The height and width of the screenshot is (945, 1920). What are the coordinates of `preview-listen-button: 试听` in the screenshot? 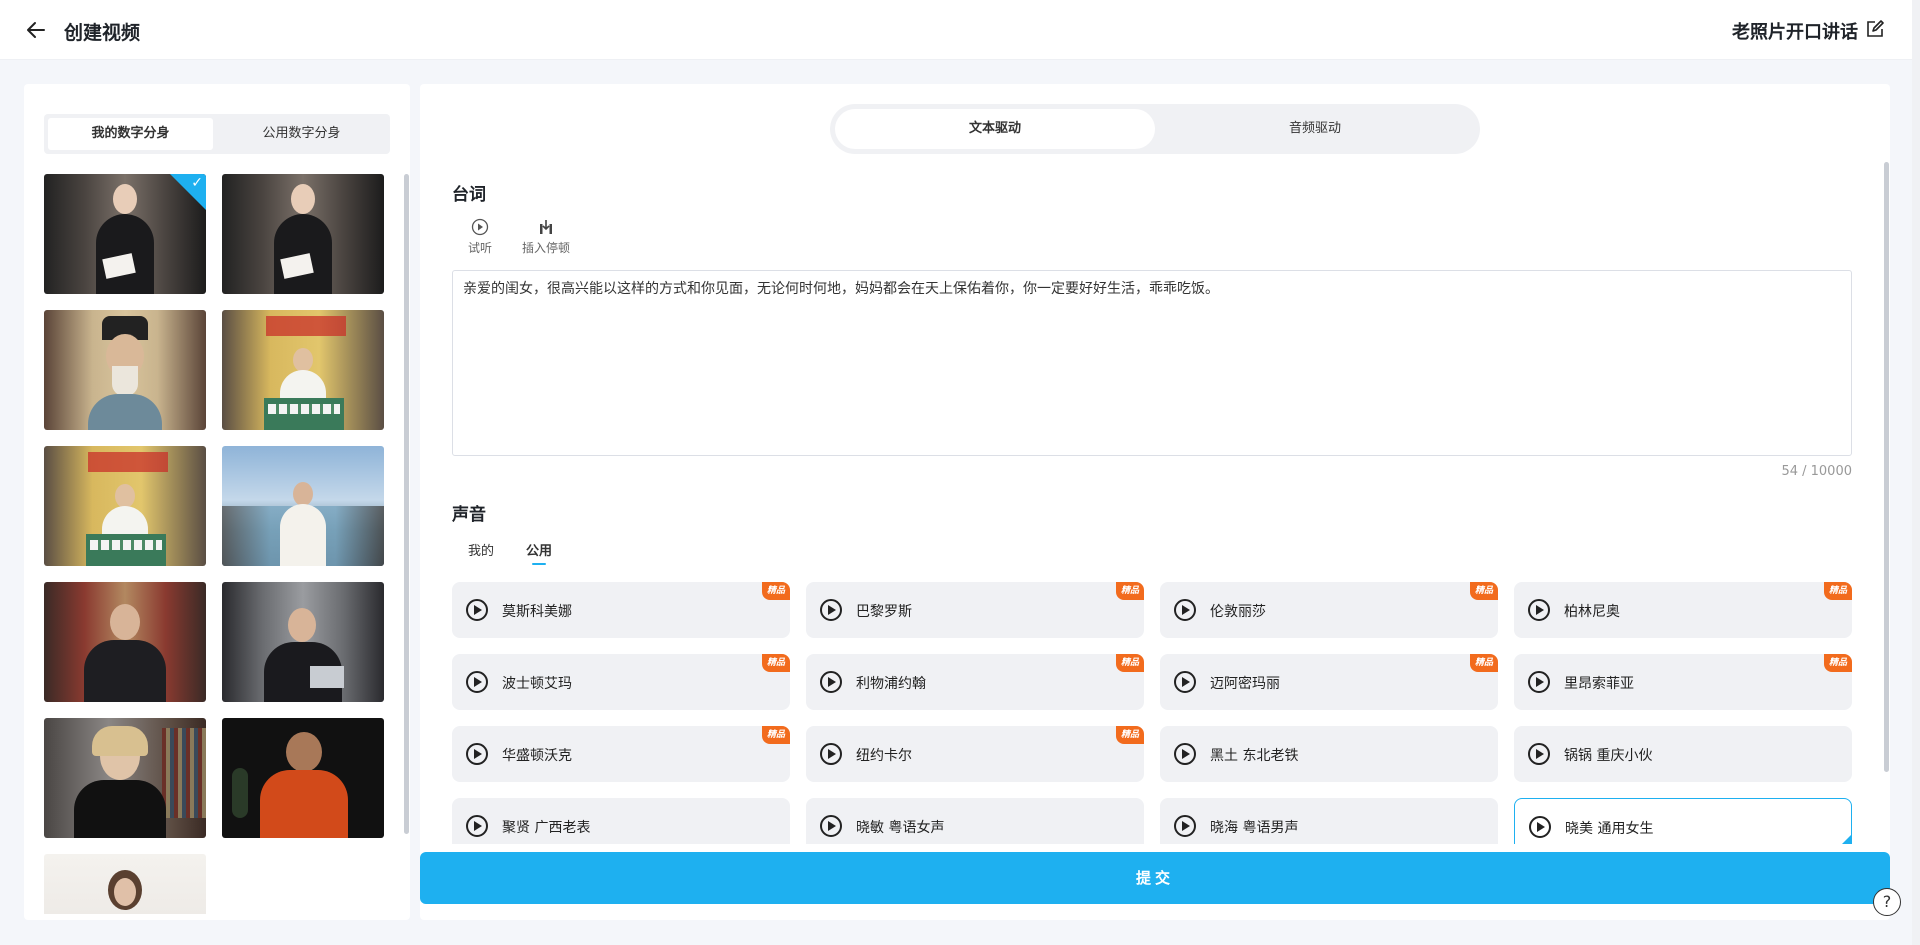 It's located at (480, 237).